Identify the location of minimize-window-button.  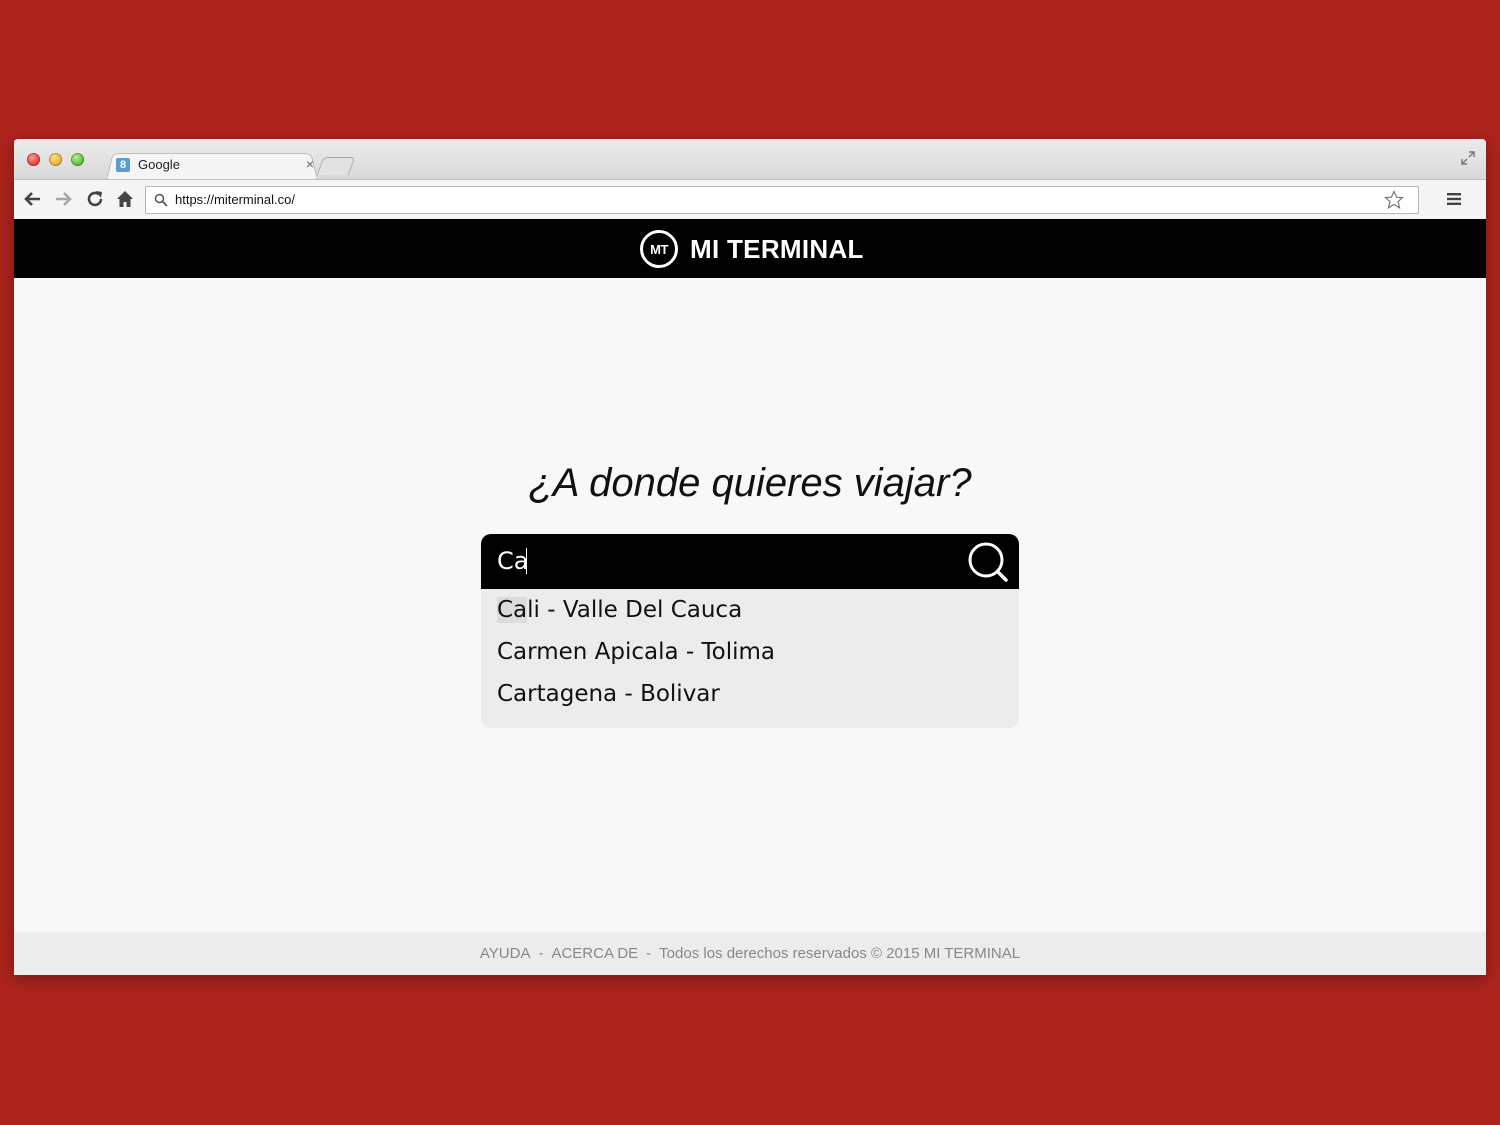
(55, 159).